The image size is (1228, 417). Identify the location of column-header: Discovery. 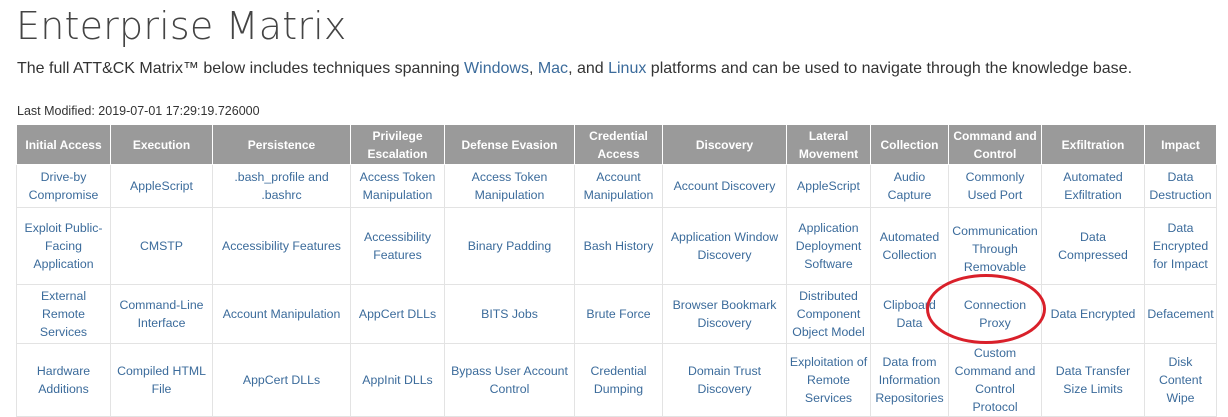
(724, 144).